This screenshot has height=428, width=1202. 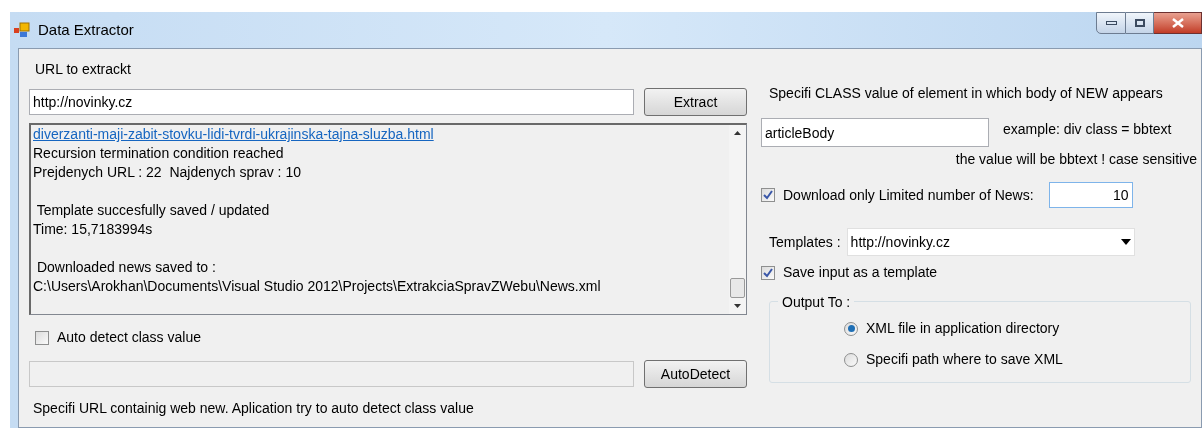 What do you see at coordinates (233, 134) in the screenshot?
I see `log-link: diverzanti-maji-zabit-stovku-lidi-tvrdi-ukrajinska-tajna-sluzba.html` at bounding box center [233, 134].